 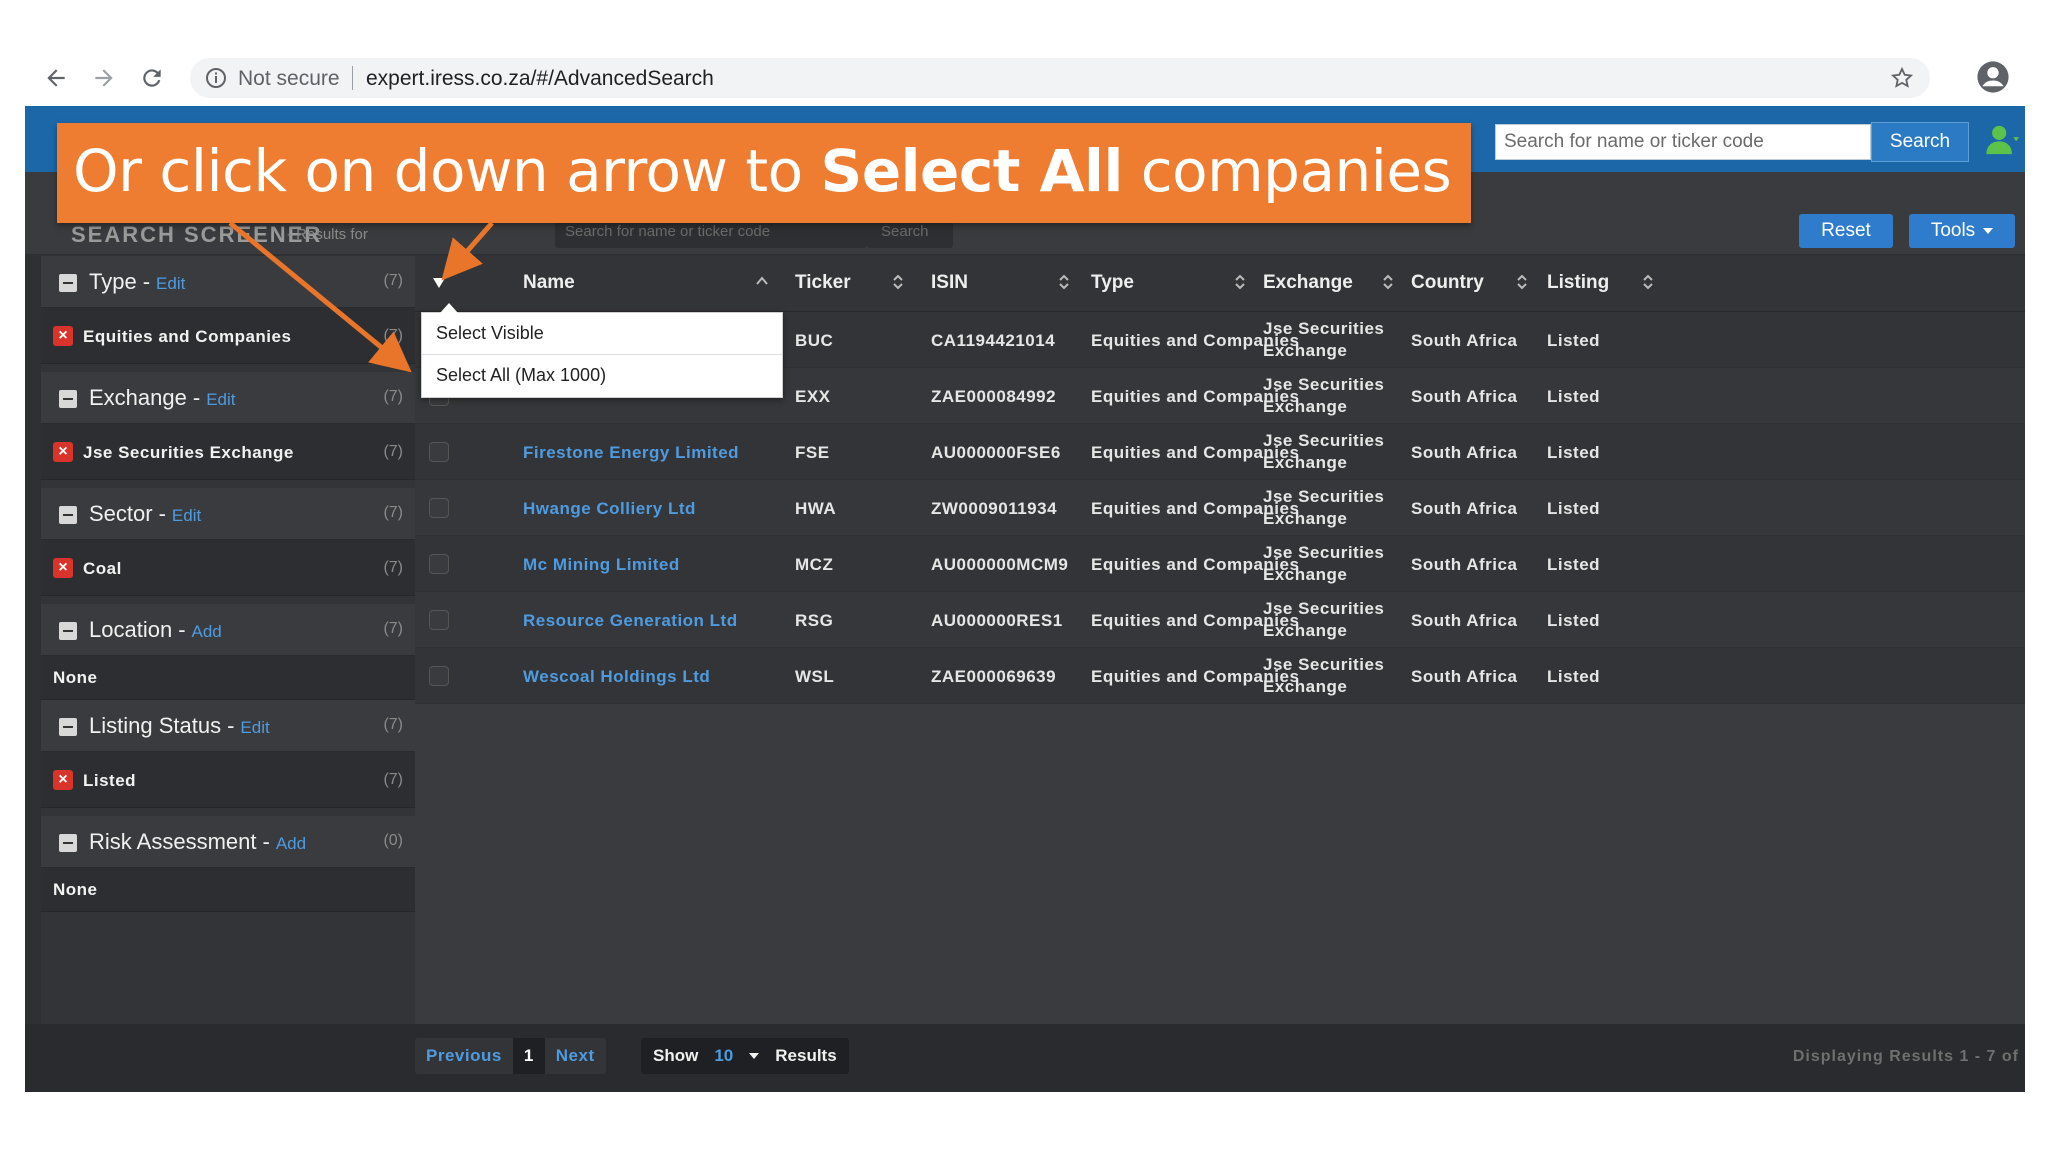 What do you see at coordinates (228, 726) in the screenshot?
I see `filter-section-listing-status: Listing Status - Edit (7)` at bounding box center [228, 726].